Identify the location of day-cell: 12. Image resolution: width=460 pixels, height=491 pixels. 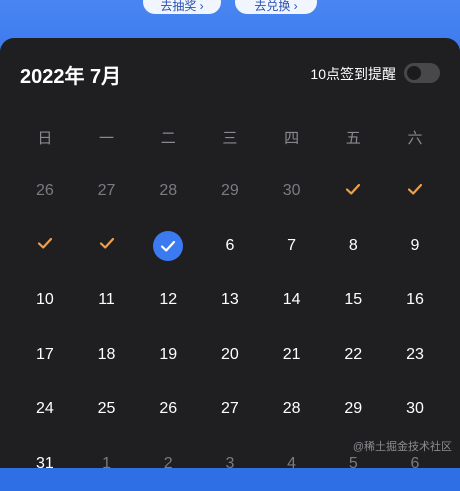
(168, 300).